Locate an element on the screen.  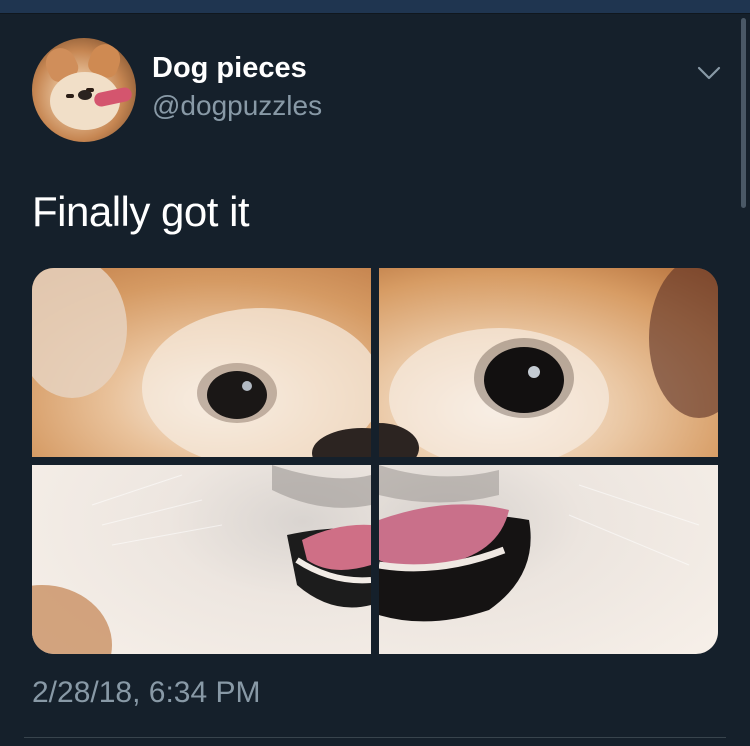
chevron-down-icon is located at coordinates (709, 73).